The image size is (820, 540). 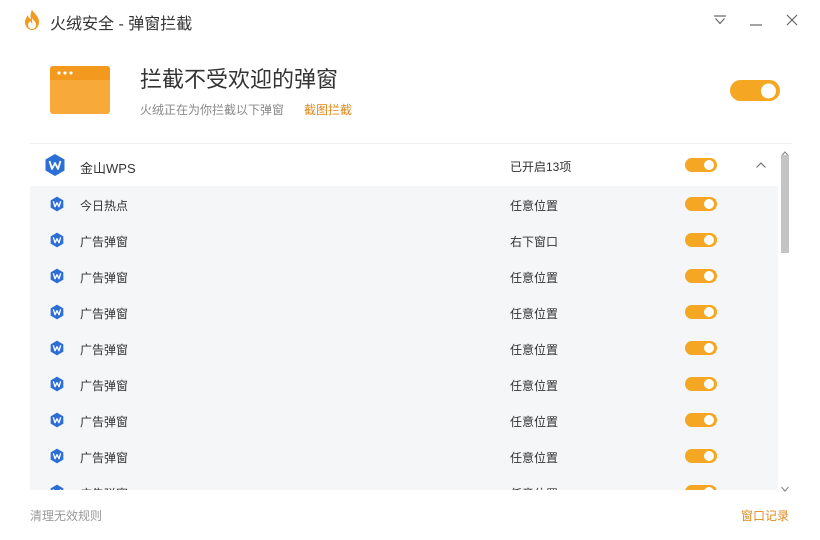 I want to click on huorong-logo-icon, so click(x=32, y=20).